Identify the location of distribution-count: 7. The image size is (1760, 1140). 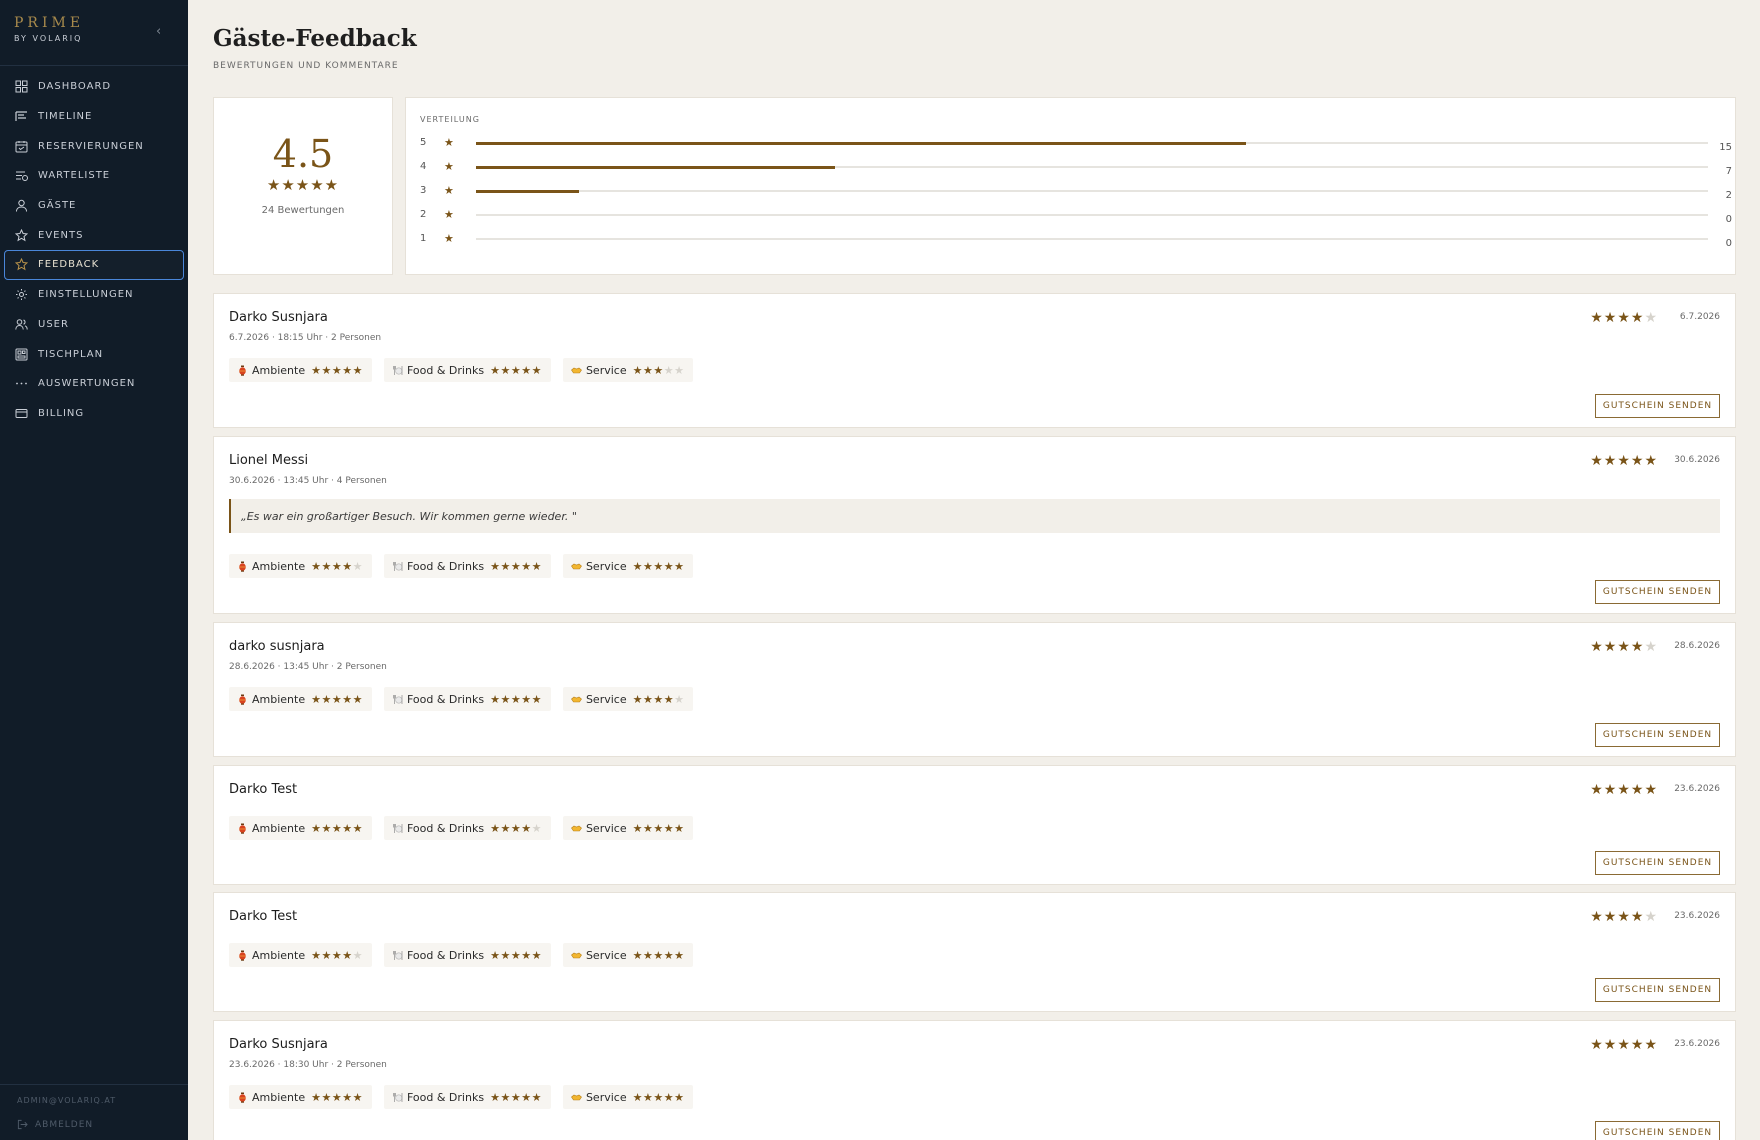
(1728, 171).